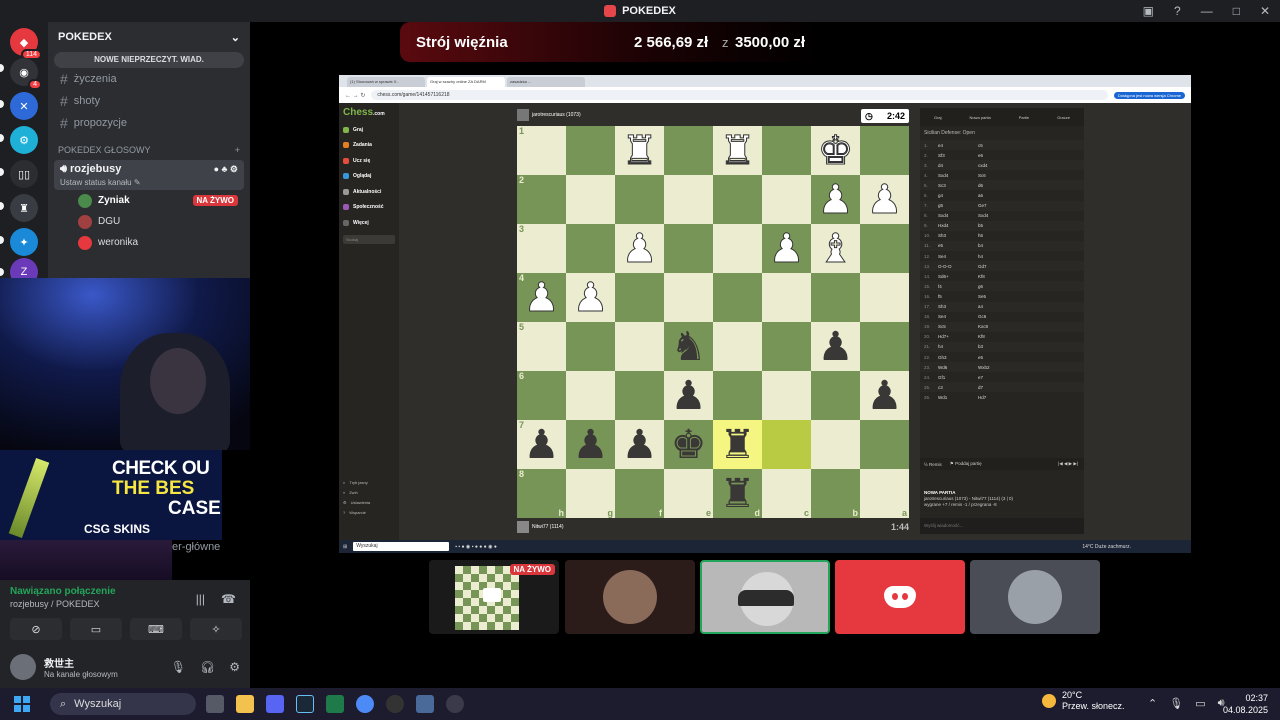 Image resolution: width=1280 pixels, height=720 pixels. Describe the element at coordinates (26, 44) in the screenshot. I see `server-pokedex: ◆ 114` at that location.